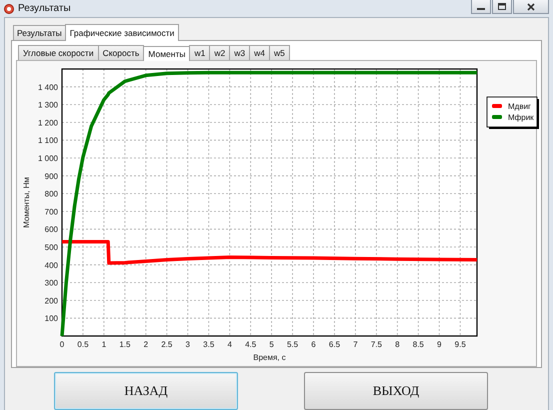 This screenshot has height=410, width=553. Describe the element at coordinates (250, 344) in the screenshot. I see `axis-tick-label: 4.5` at that location.